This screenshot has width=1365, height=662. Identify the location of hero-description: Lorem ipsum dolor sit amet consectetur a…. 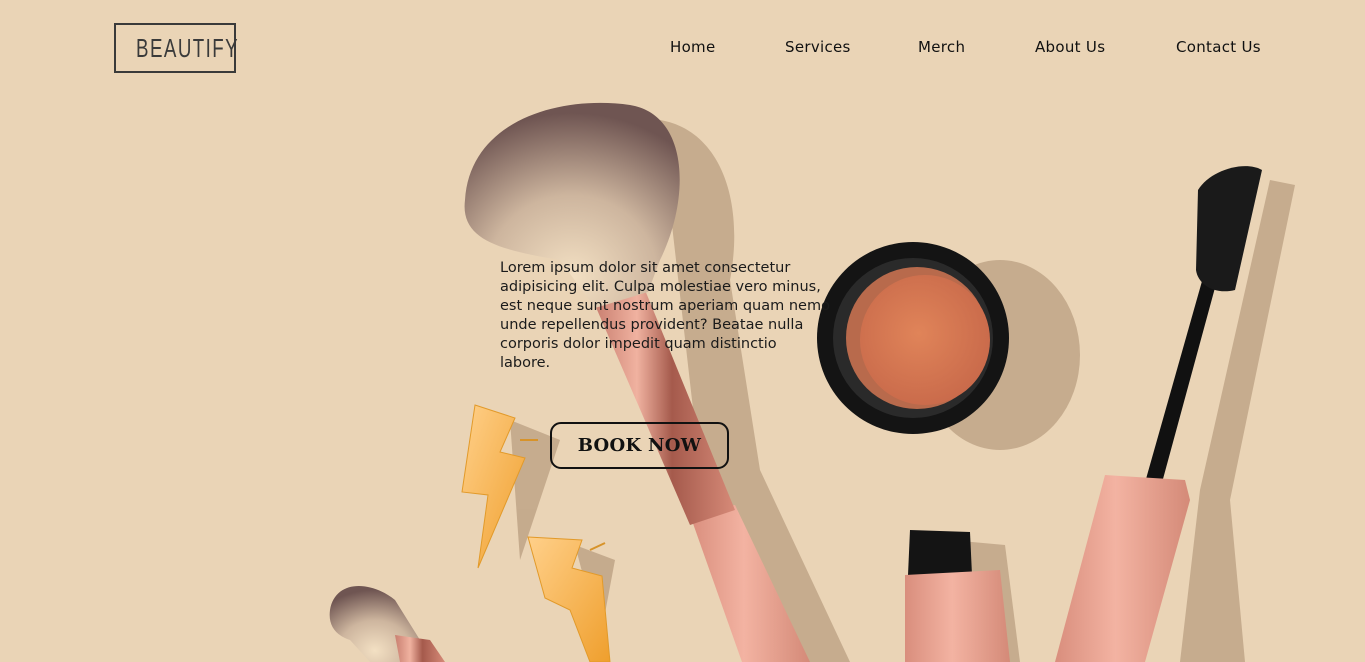
(665, 315).